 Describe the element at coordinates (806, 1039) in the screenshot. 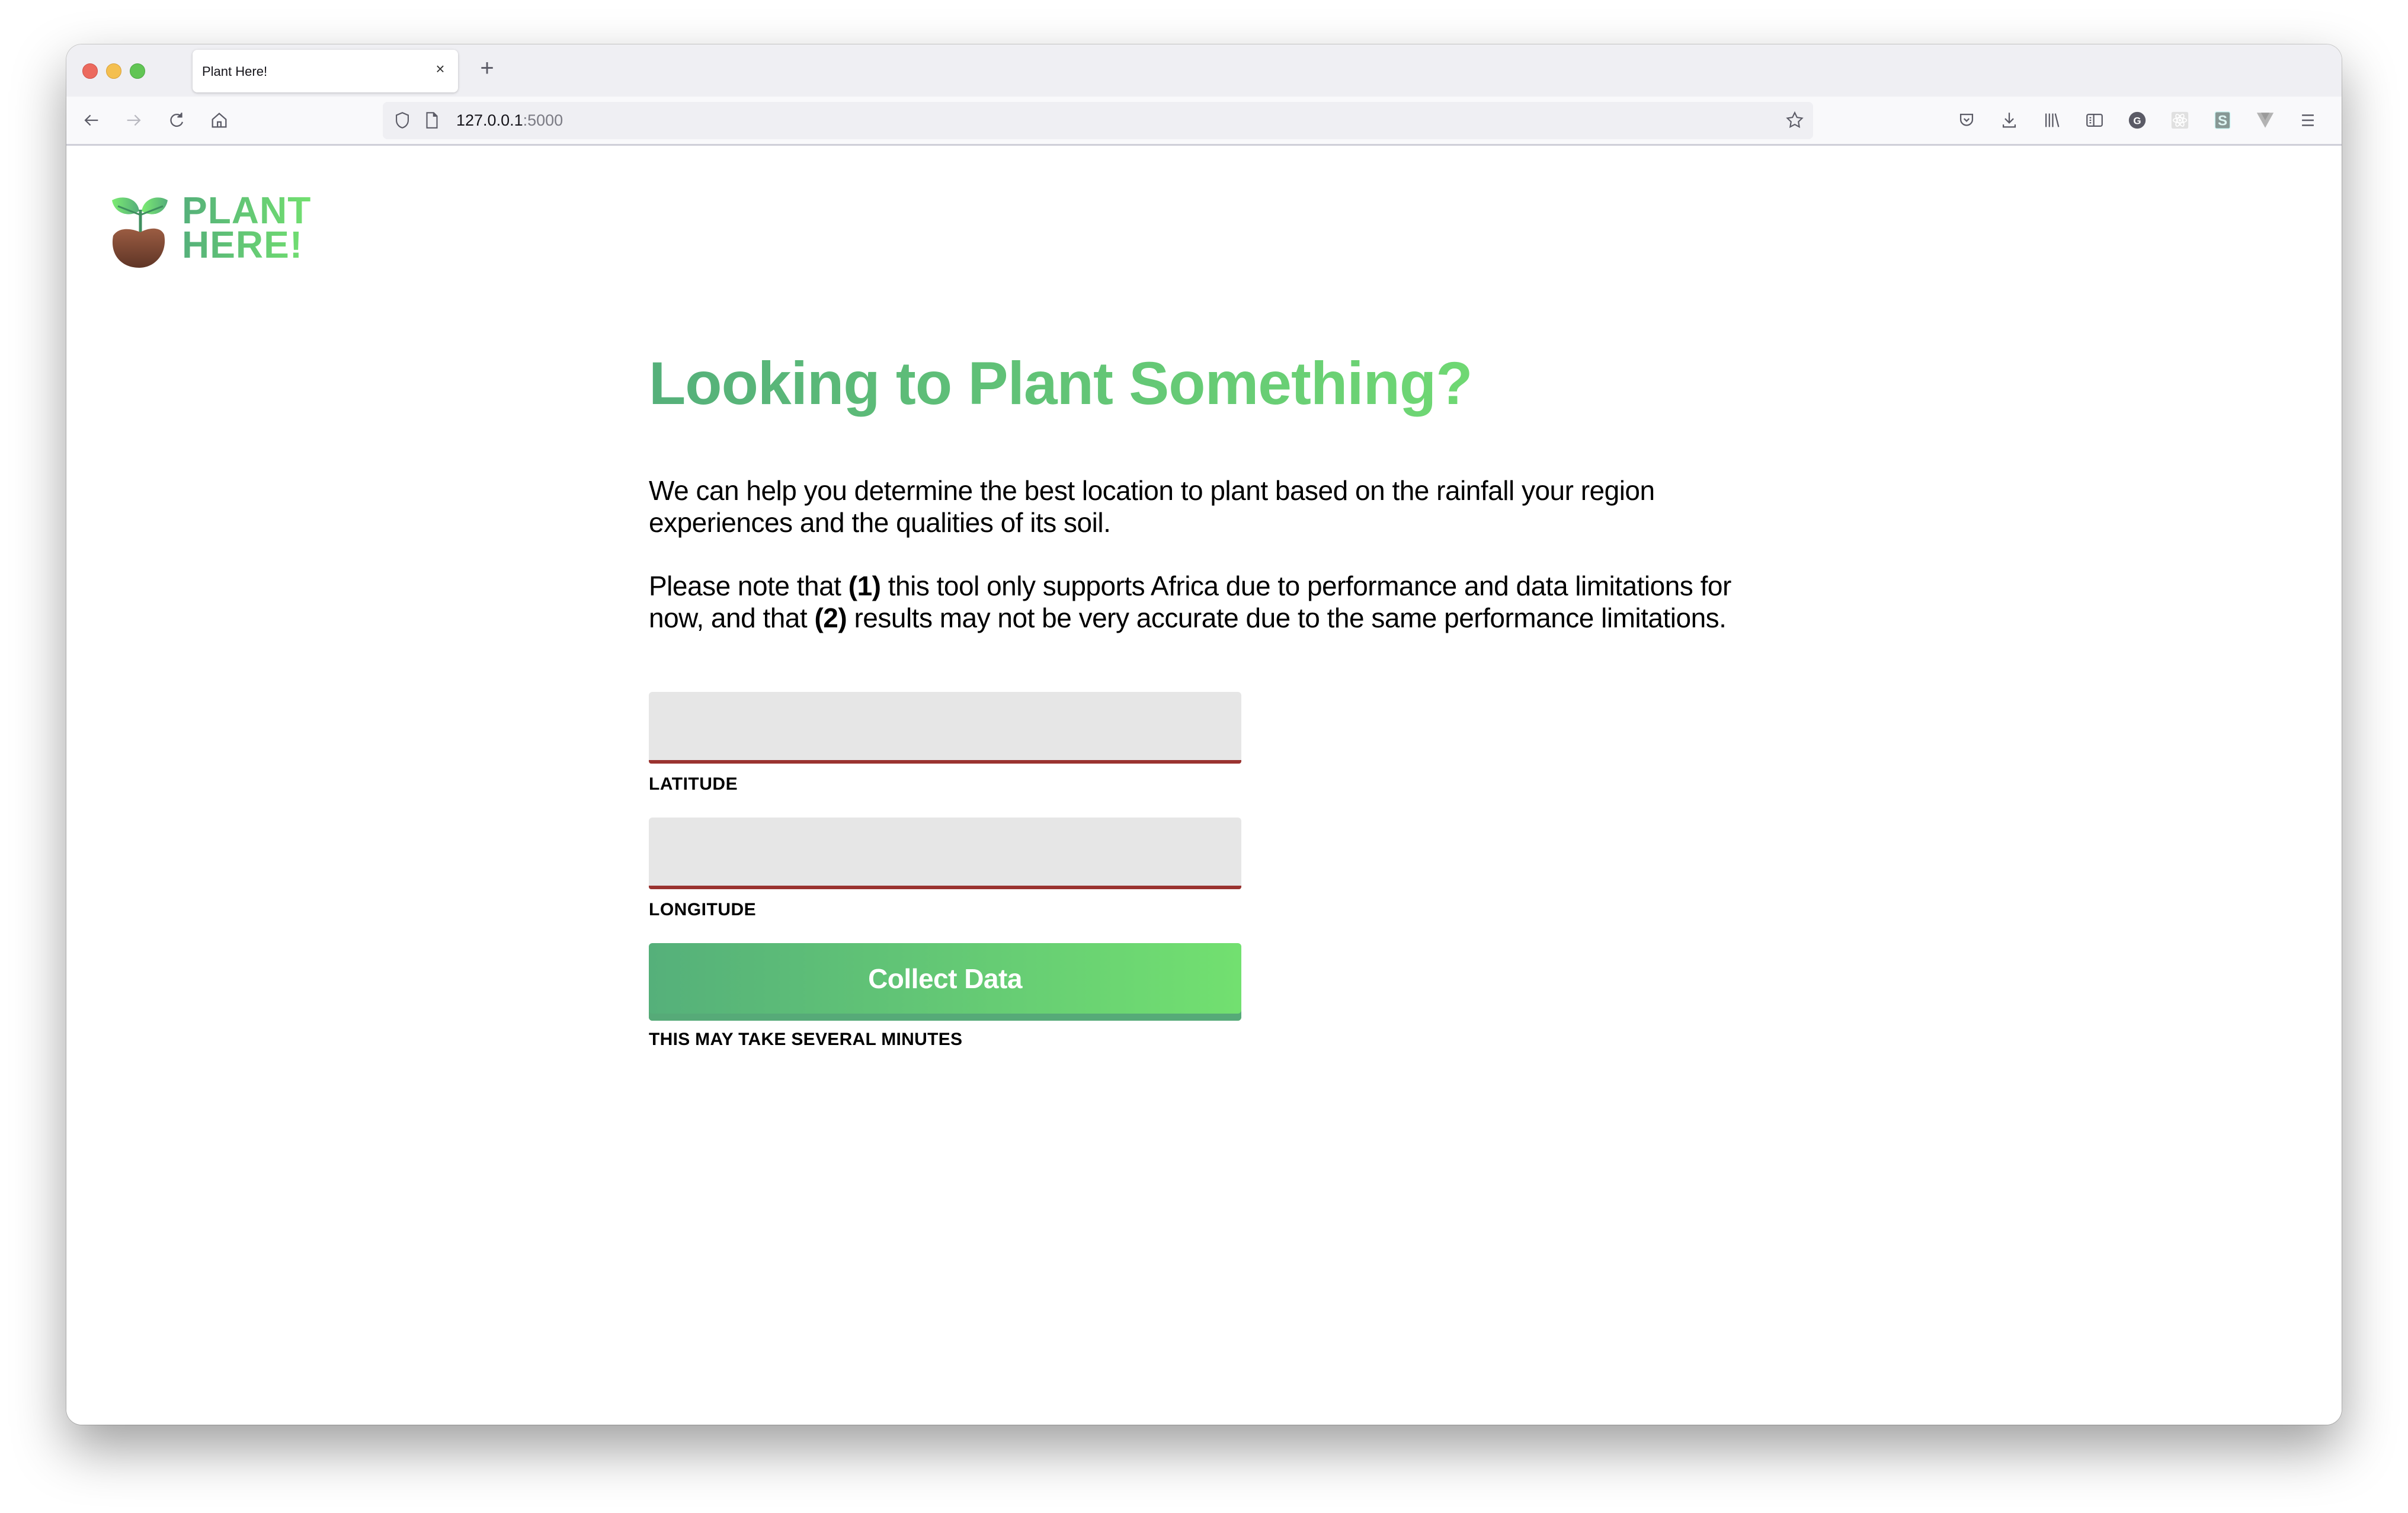

I see `wait-time-note: THIS MAY TAKE SEVERAL MINUTES` at that location.